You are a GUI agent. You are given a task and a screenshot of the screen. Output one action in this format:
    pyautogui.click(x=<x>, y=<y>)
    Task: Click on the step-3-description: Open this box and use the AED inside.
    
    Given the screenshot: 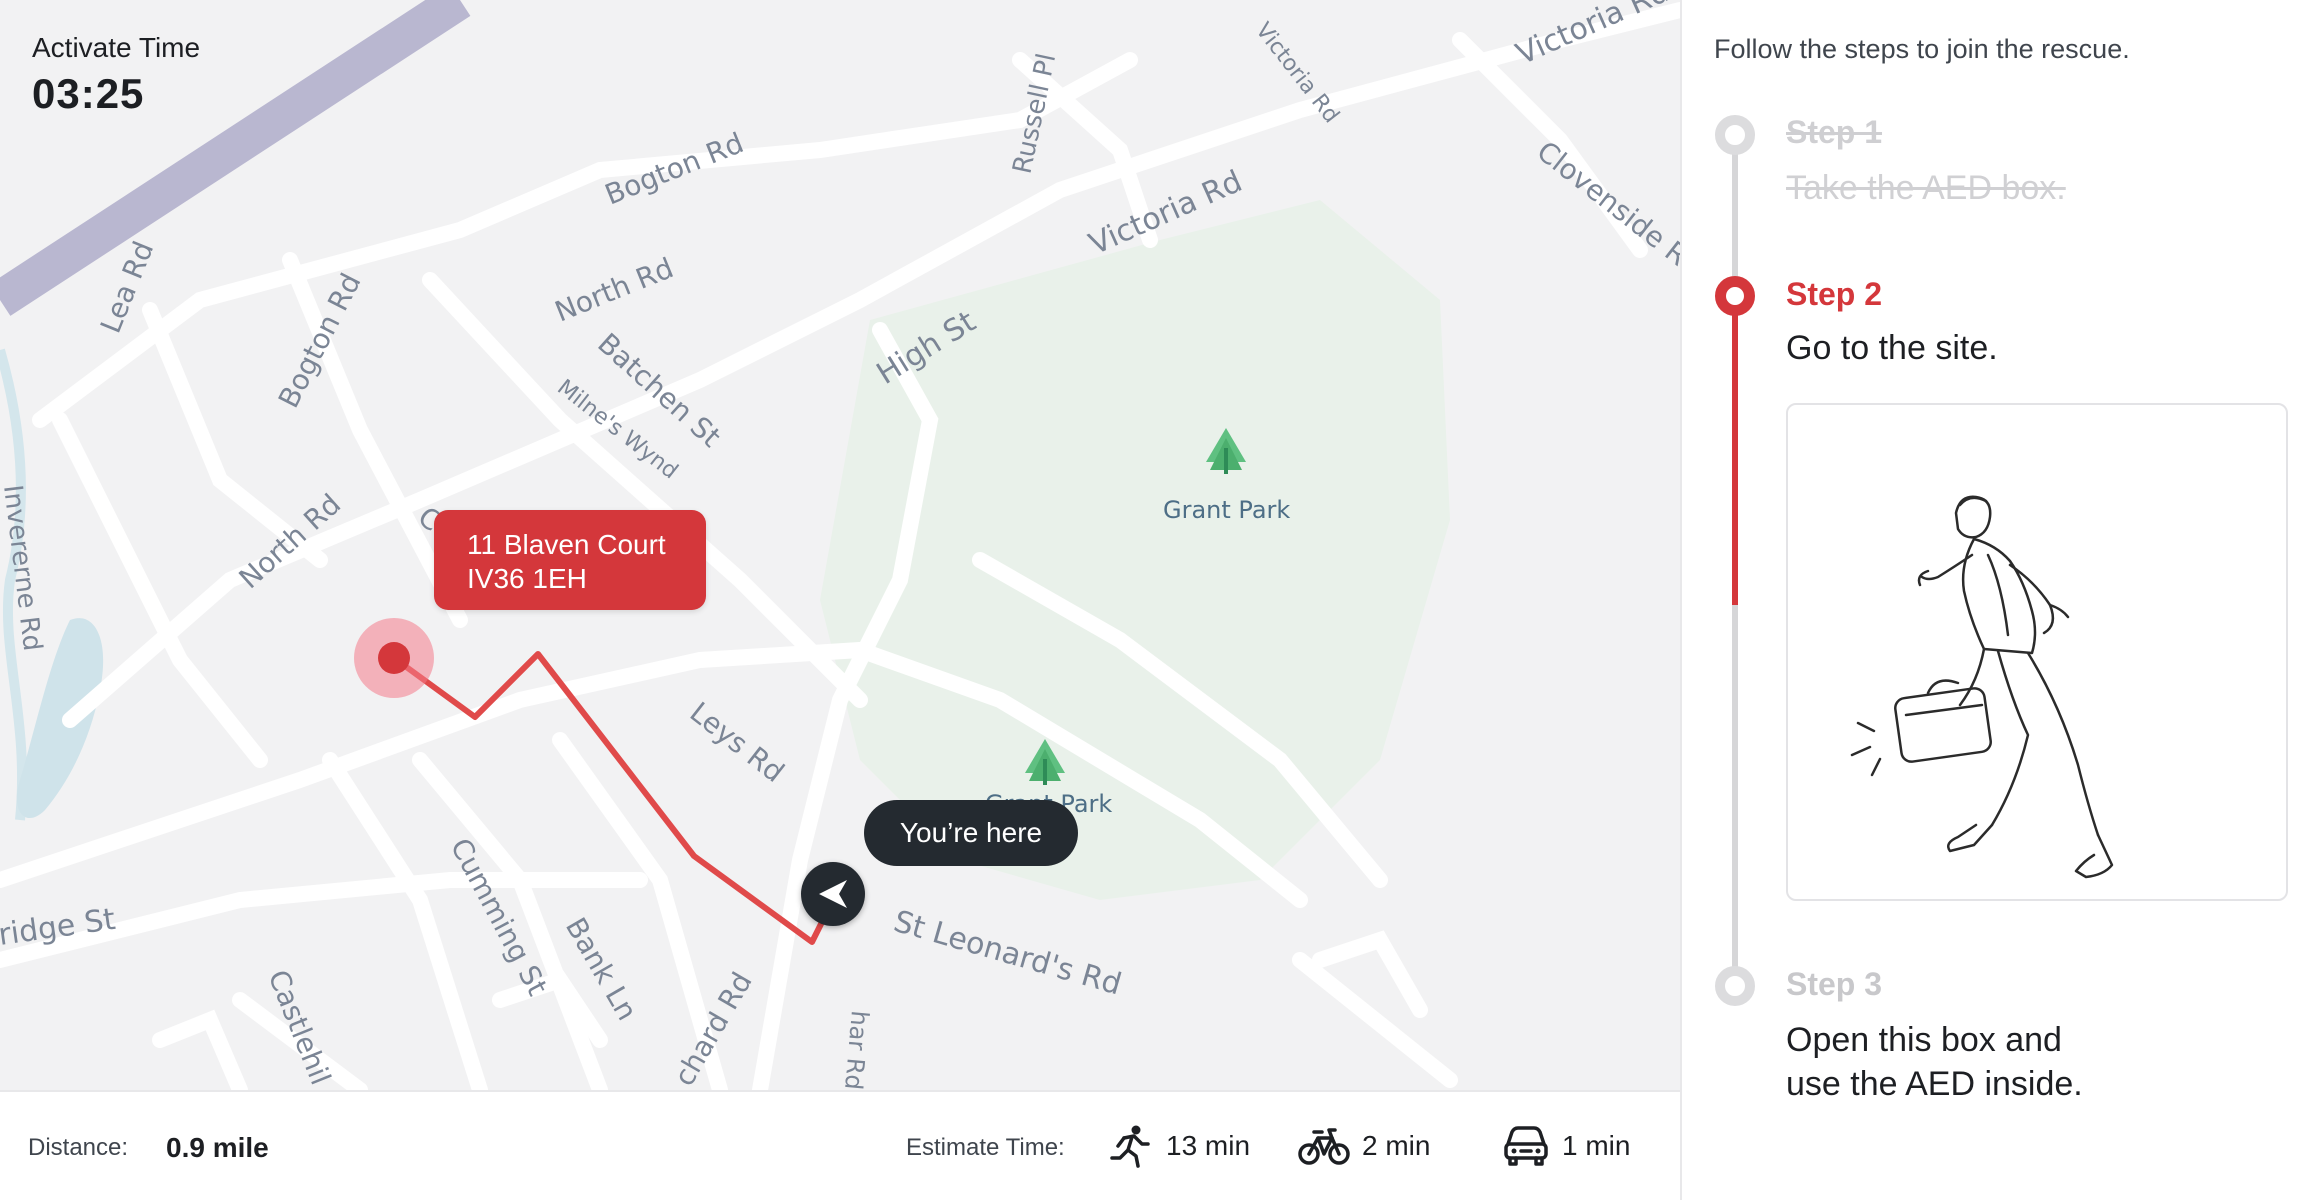 What is the action you would take?
    pyautogui.click(x=1934, y=1062)
    